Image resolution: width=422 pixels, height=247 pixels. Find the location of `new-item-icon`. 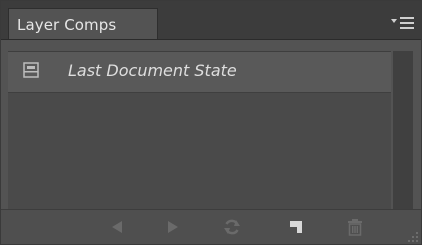

new-item-icon is located at coordinates (296, 227).